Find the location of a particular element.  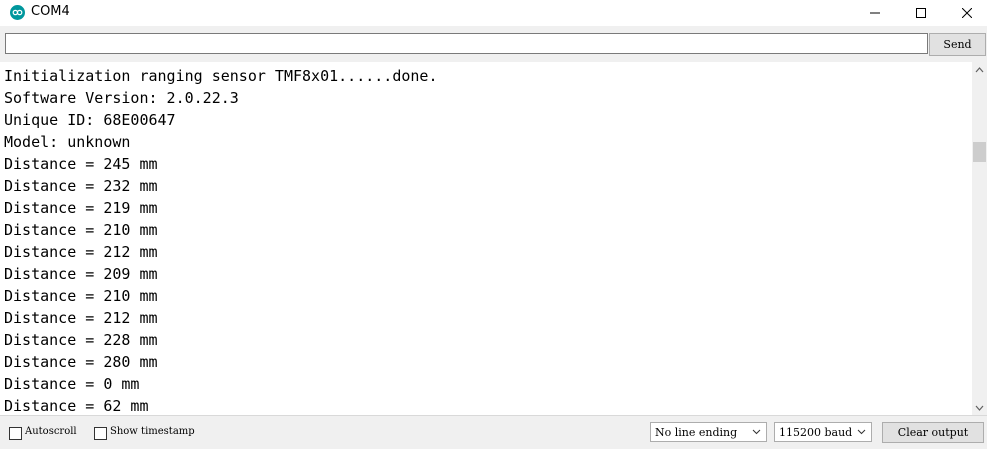

send-toolbar: Send is located at coordinates (493, 44).